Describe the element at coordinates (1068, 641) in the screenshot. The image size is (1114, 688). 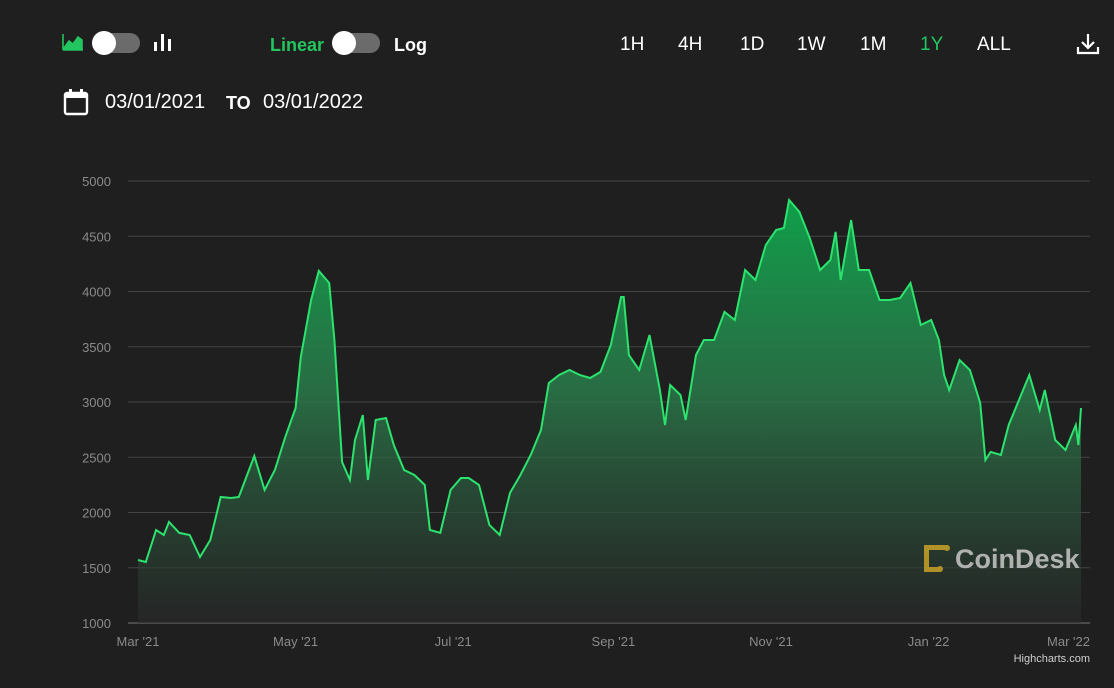
I see `x-tick-label: Mar '22` at that location.